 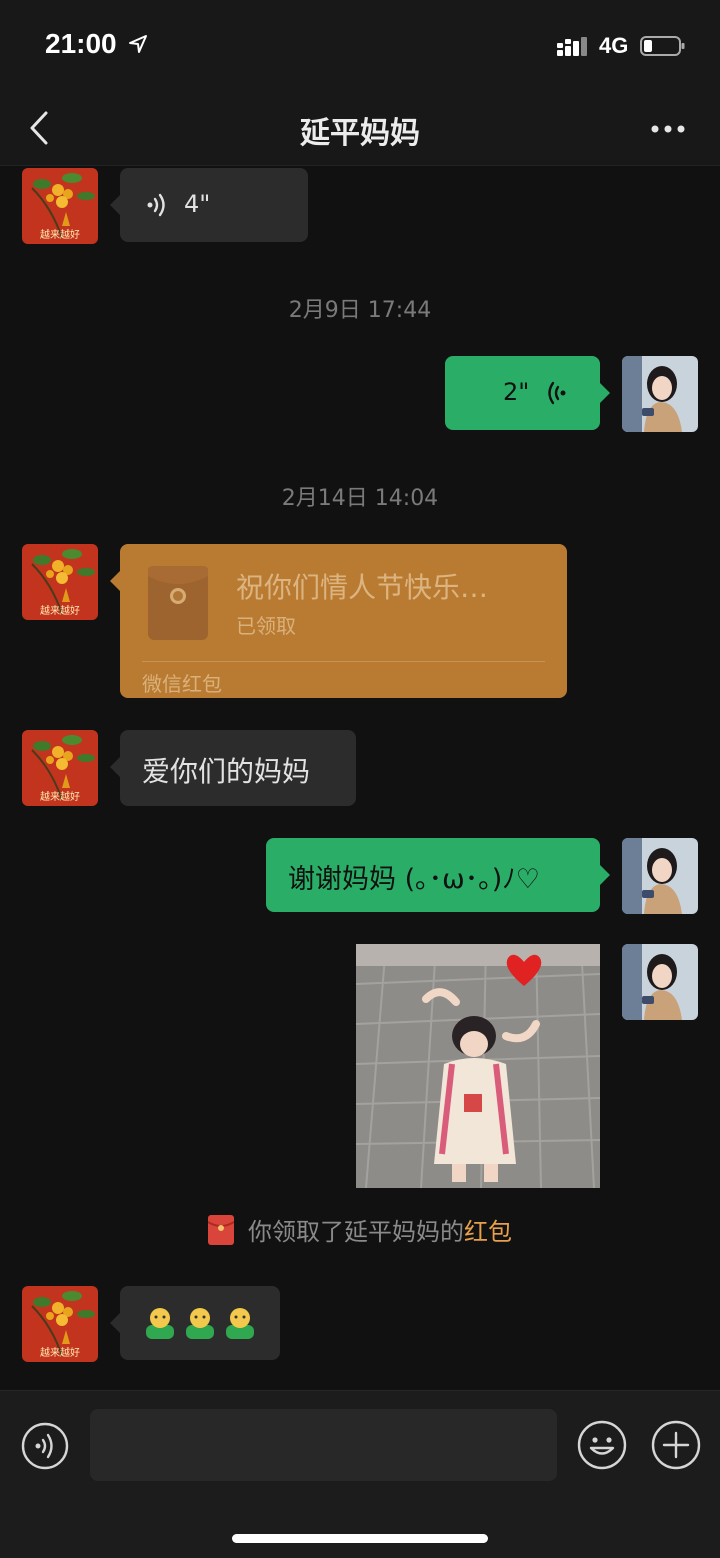 I want to click on plus-icon, so click(x=676, y=1445).